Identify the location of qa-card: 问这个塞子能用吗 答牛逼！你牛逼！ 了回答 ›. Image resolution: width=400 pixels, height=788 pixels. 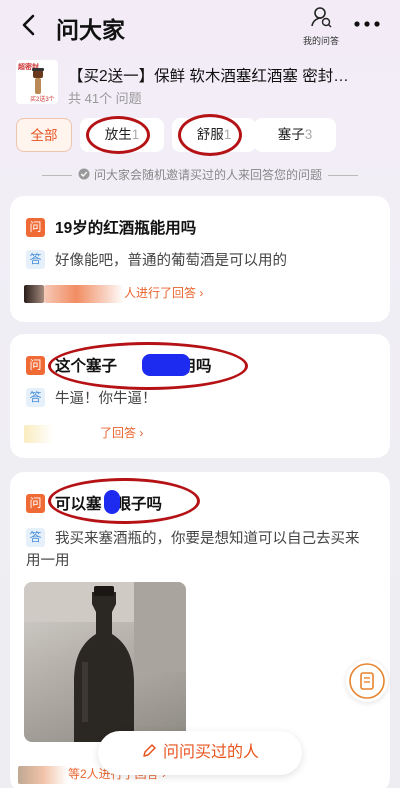
(200, 396).